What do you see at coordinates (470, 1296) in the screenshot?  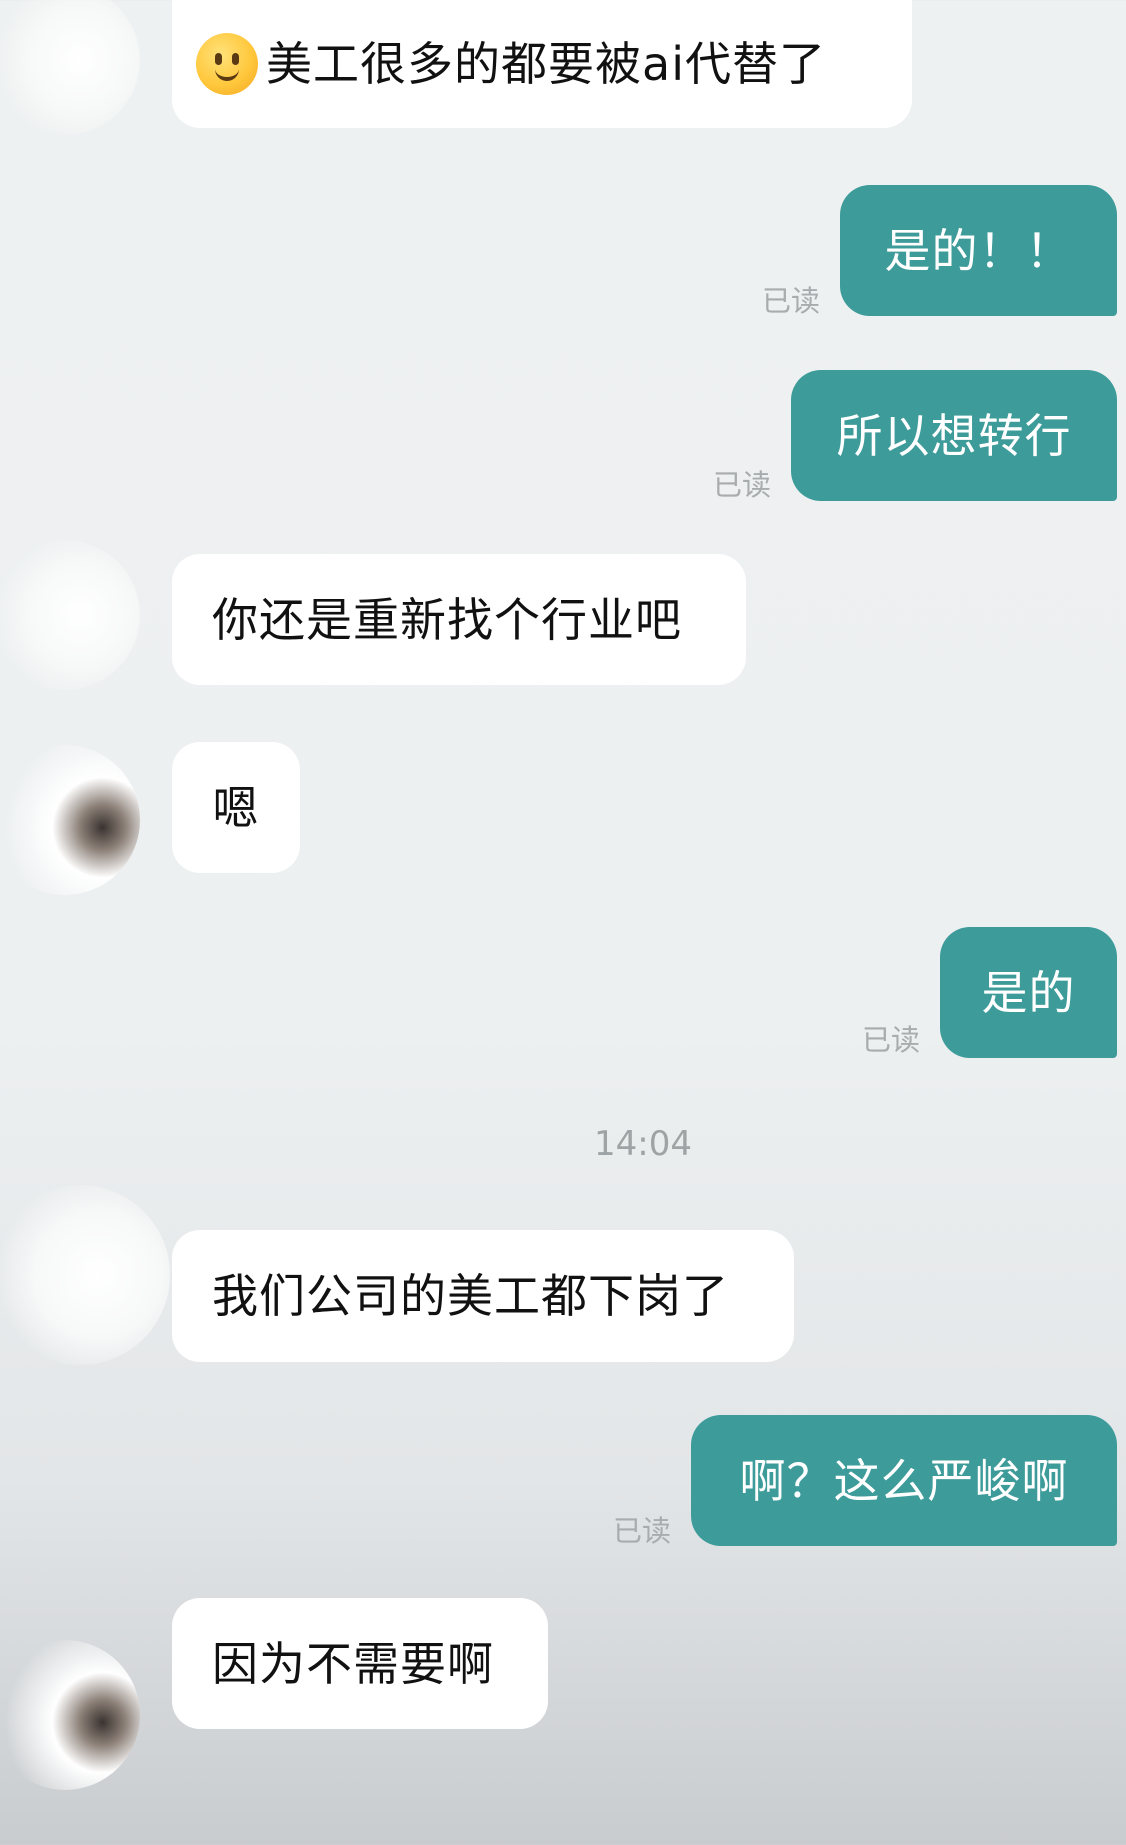 I see `message-text: 我们公司的美工都下岗了` at bounding box center [470, 1296].